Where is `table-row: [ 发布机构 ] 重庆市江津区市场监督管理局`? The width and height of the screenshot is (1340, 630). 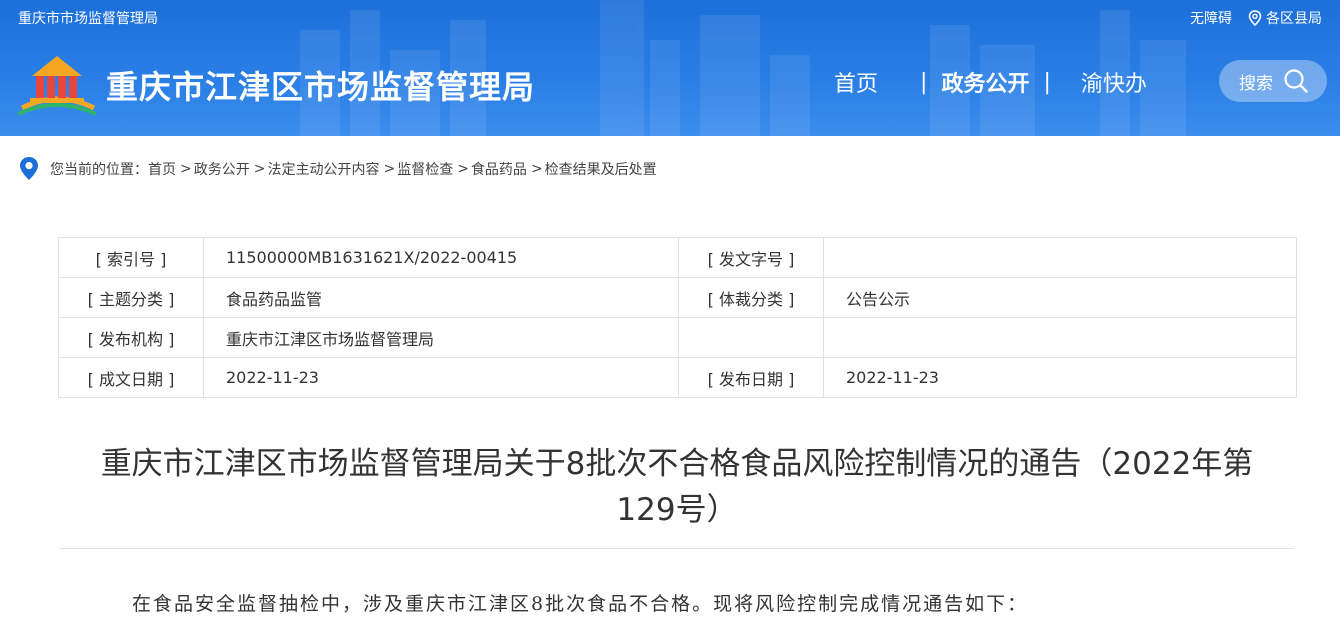
table-row: [ 发布机构 ] 重庆市江津区市场监督管理局 is located at coordinates (677, 337).